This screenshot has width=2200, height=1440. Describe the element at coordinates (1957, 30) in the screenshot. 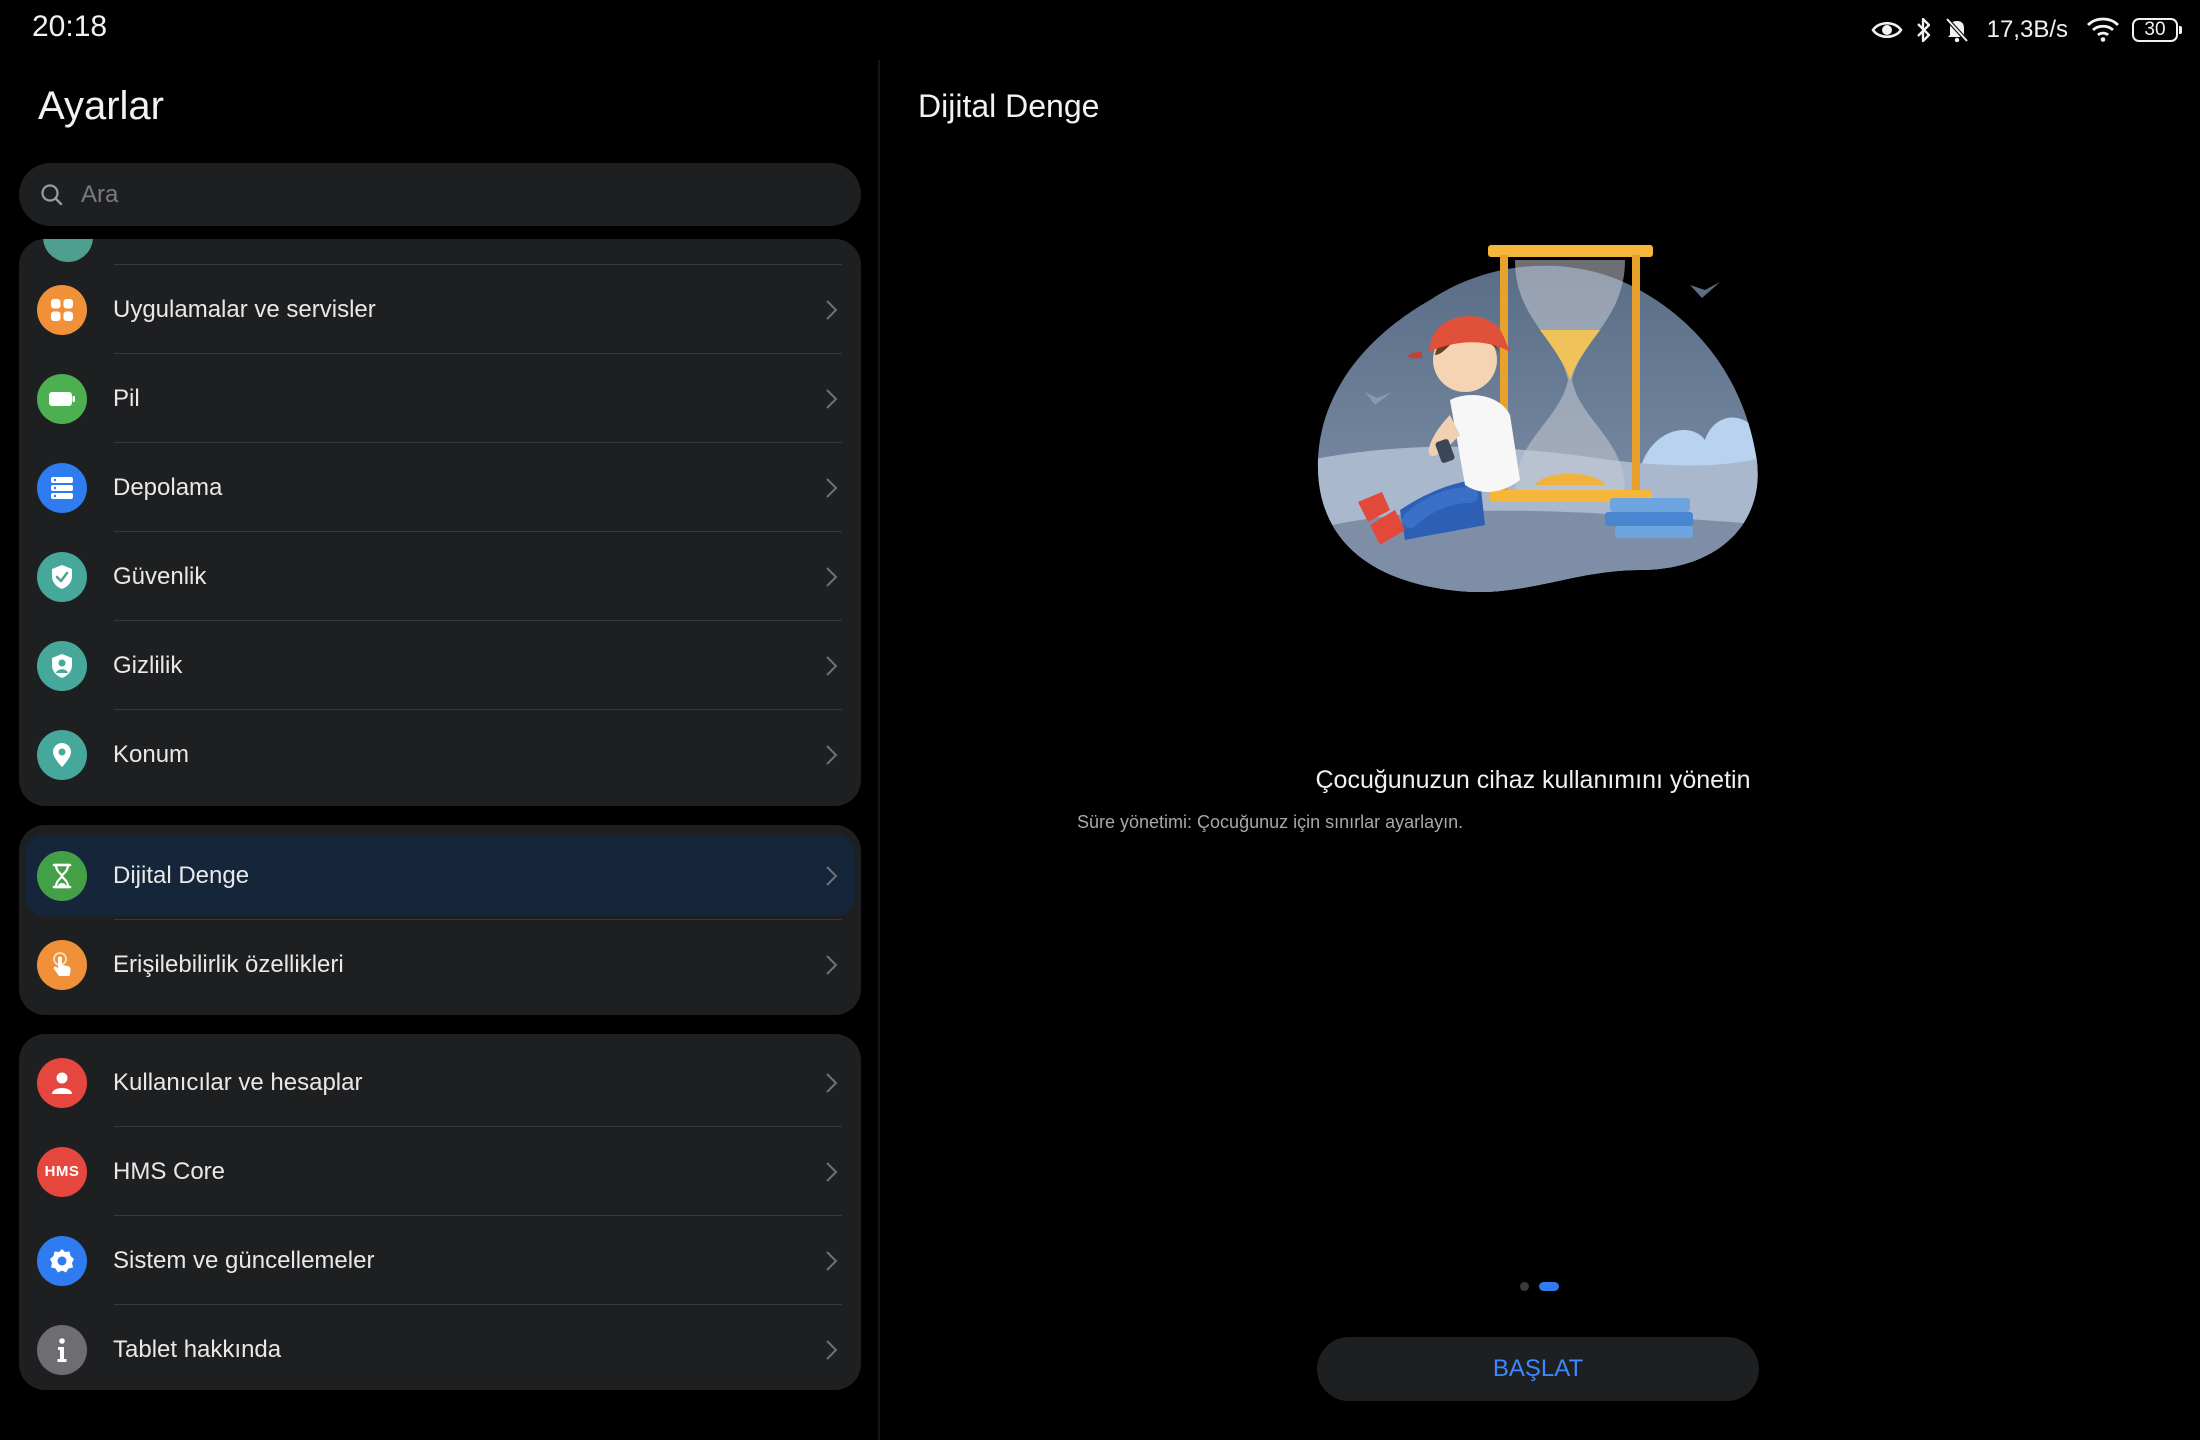

I see `mute-icon` at that location.